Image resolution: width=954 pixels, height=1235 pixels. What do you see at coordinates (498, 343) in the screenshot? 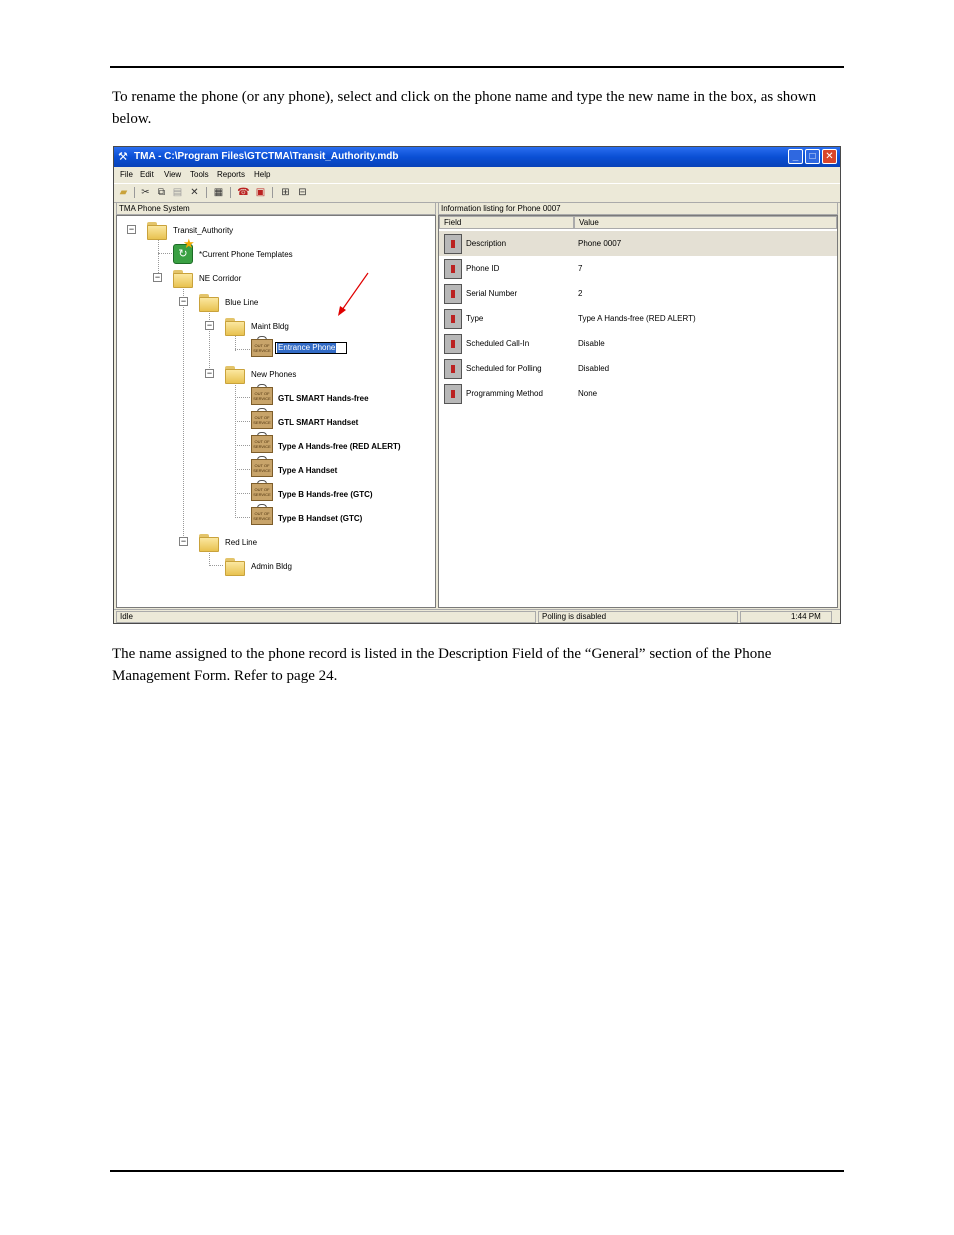
I see `row-field: Scheduled Call-In` at bounding box center [498, 343].